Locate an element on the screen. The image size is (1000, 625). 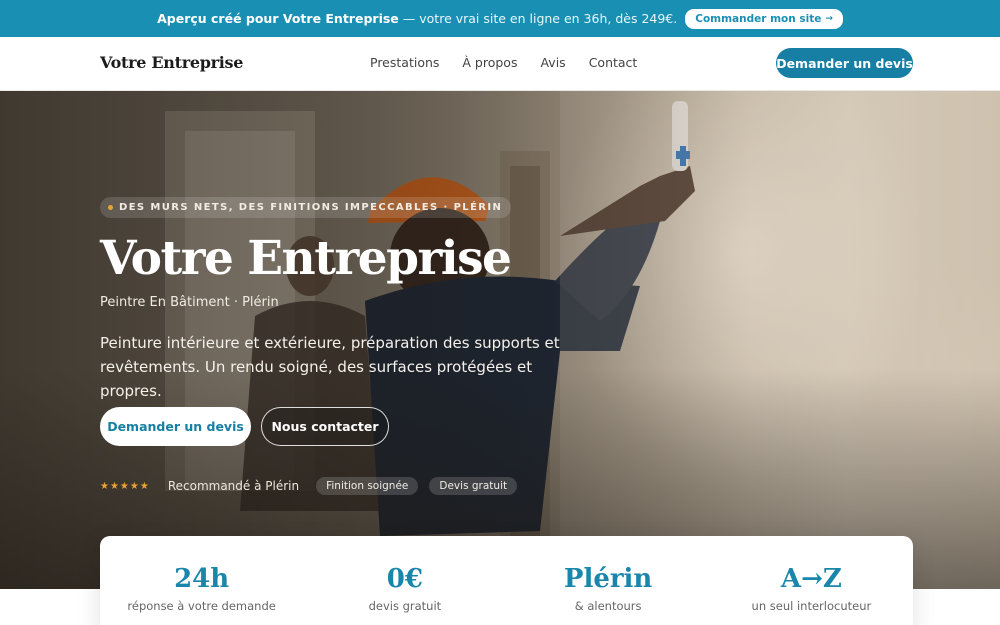
nav-link-prestations: Prestations is located at coordinates (404, 62).